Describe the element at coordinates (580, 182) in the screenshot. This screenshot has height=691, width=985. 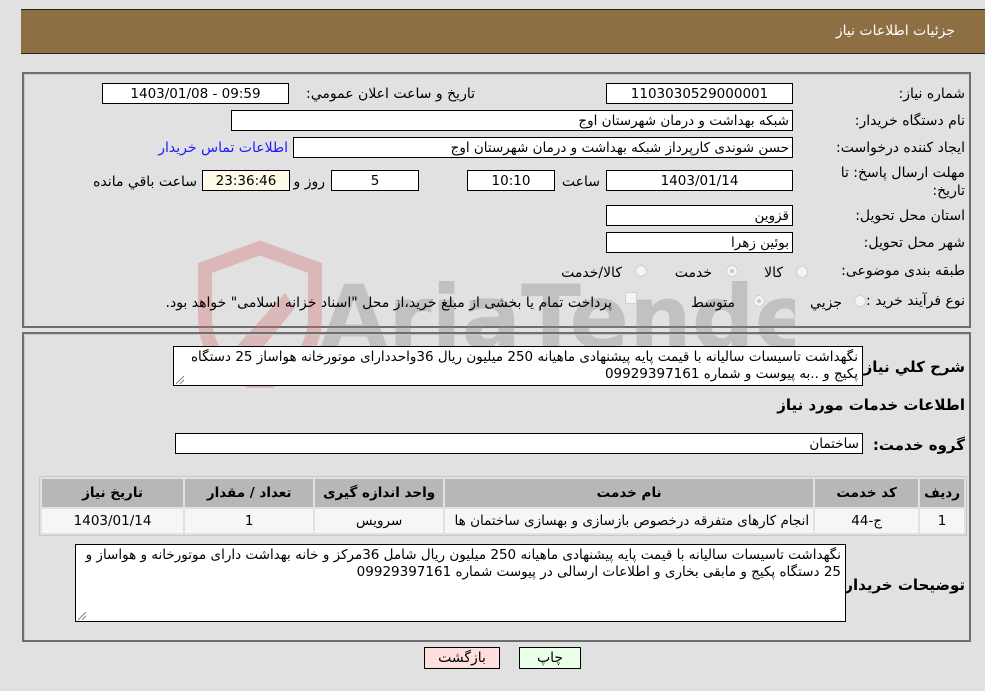
I see `deadline-time-label: ساعت` at that location.